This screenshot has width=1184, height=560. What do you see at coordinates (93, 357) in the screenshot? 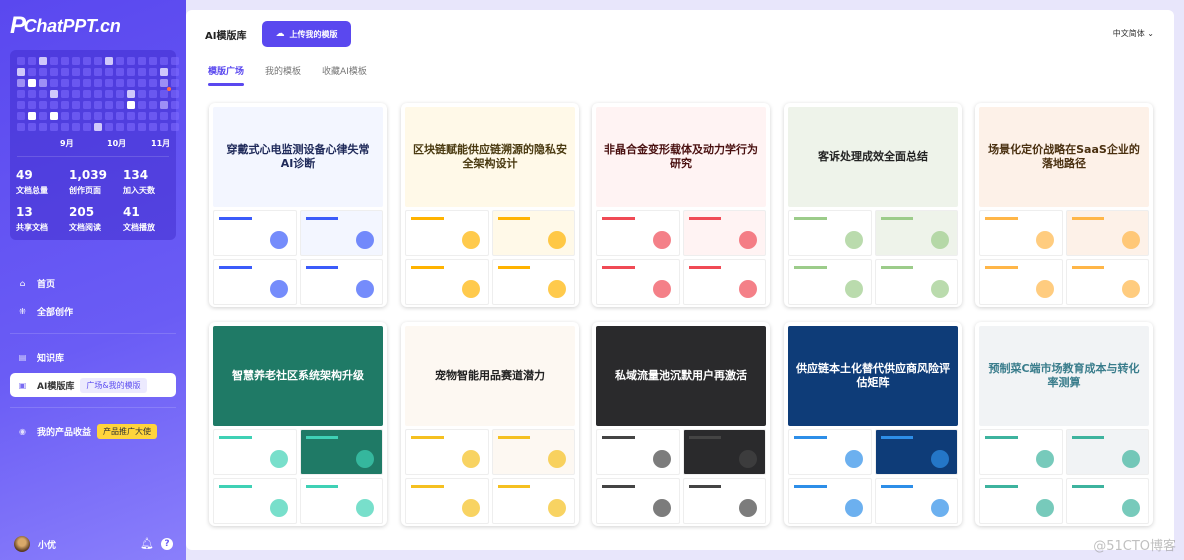
I see `nav-knowledge-base: ▤ 知识库` at bounding box center [93, 357].